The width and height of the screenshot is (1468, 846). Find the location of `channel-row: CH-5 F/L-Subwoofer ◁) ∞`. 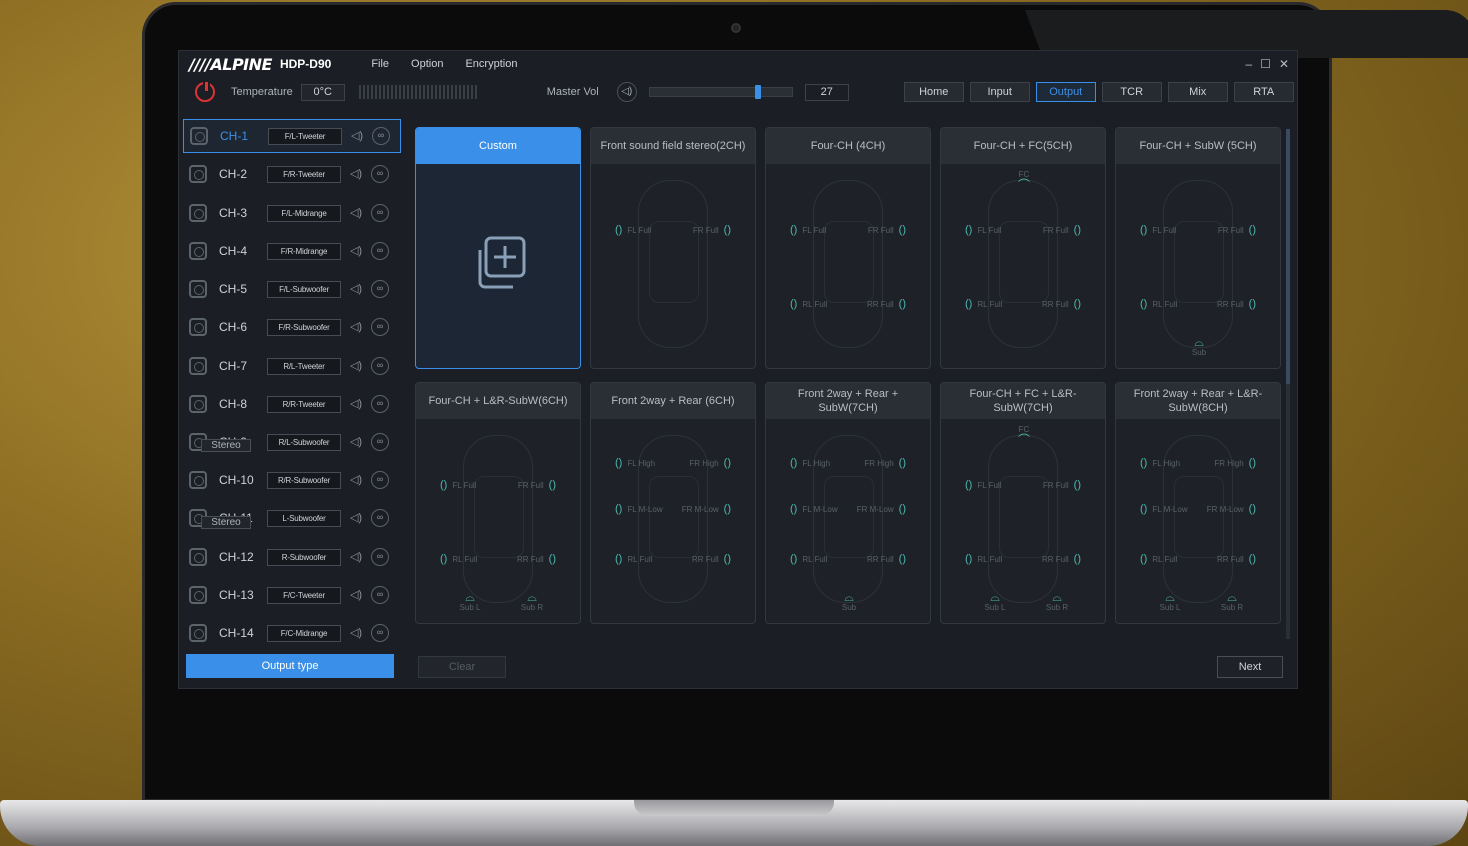

channel-row: CH-5 F/L-Subwoofer ◁) ∞ is located at coordinates (292, 289).